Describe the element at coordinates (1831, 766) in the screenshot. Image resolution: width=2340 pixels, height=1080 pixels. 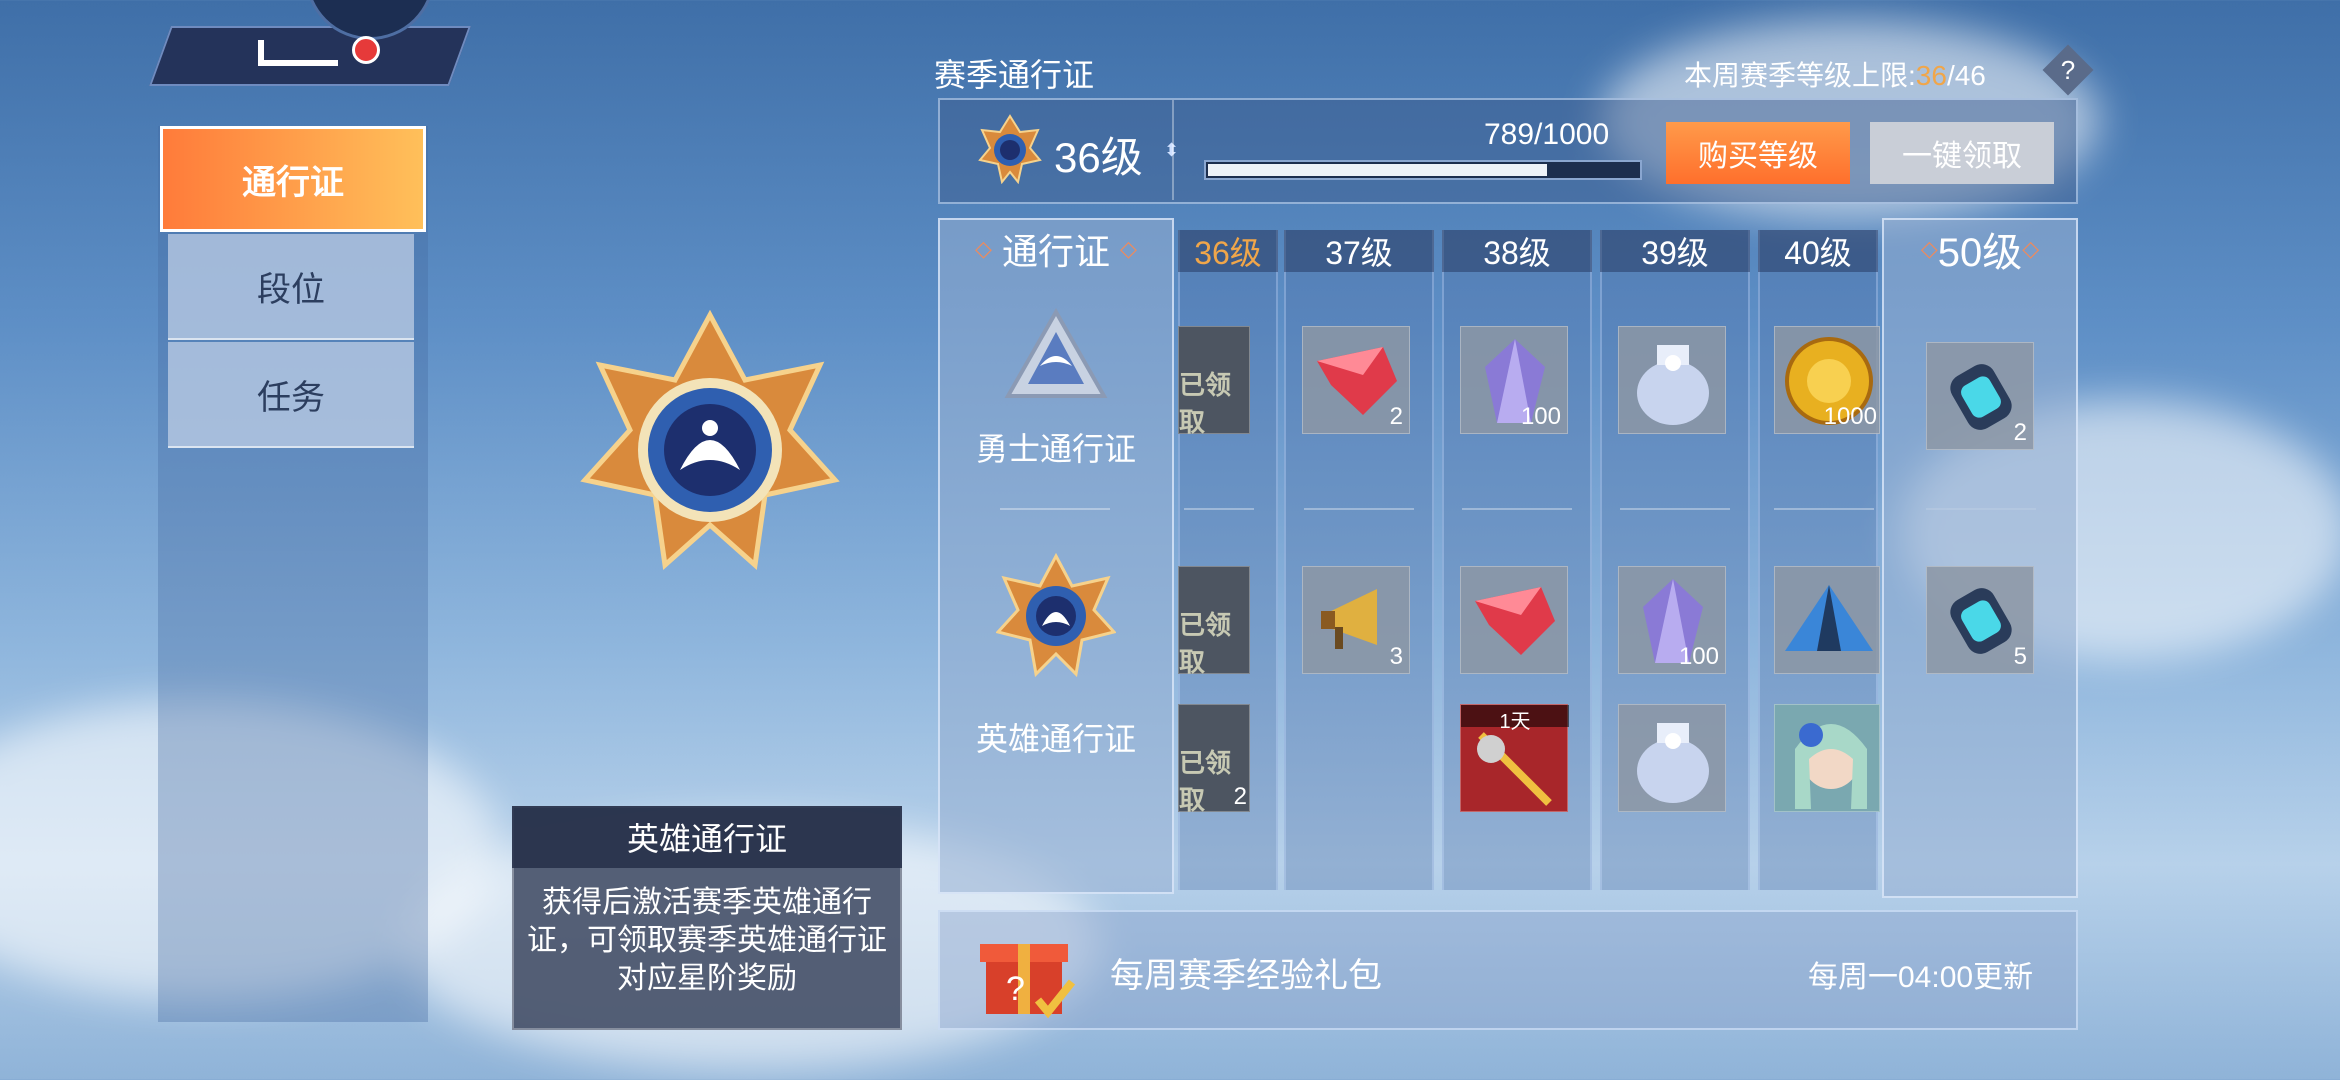
I see `character-portrait-icon` at that location.